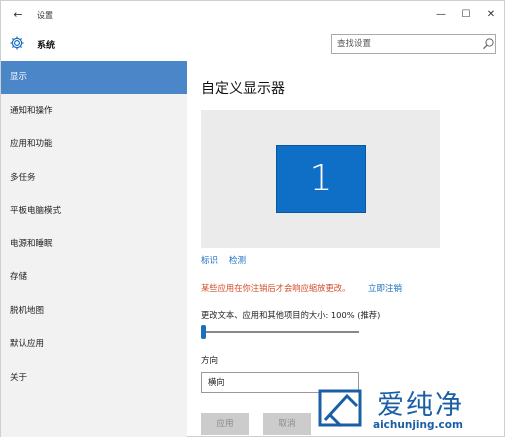  What do you see at coordinates (237, 260) in the screenshot?
I see `detect-link: 检测` at bounding box center [237, 260].